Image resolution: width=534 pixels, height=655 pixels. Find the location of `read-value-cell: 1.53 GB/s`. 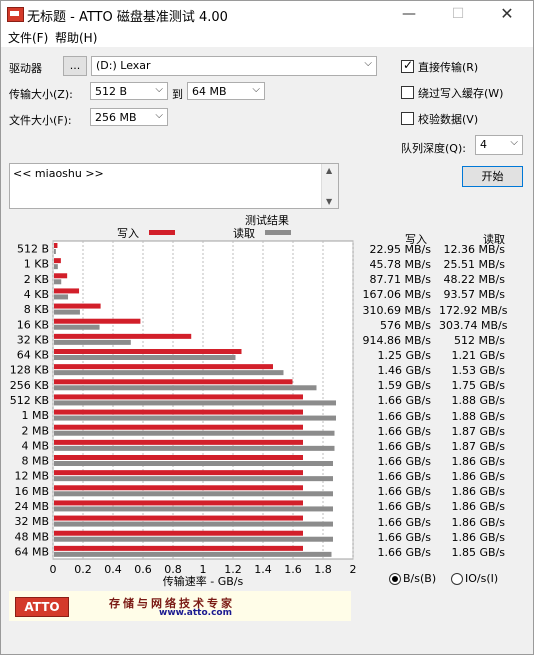

read-value-cell: 1.53 GB/s is located at coordinates (478, 371).